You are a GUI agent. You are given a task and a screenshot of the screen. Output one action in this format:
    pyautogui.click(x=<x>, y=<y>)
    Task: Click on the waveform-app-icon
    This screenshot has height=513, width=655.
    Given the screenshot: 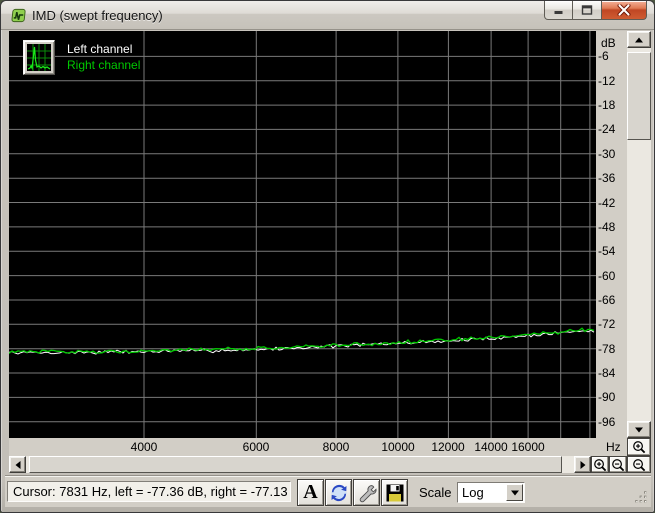 What is the action you would take?
    pyautogui.click(x=18, y=15)
    